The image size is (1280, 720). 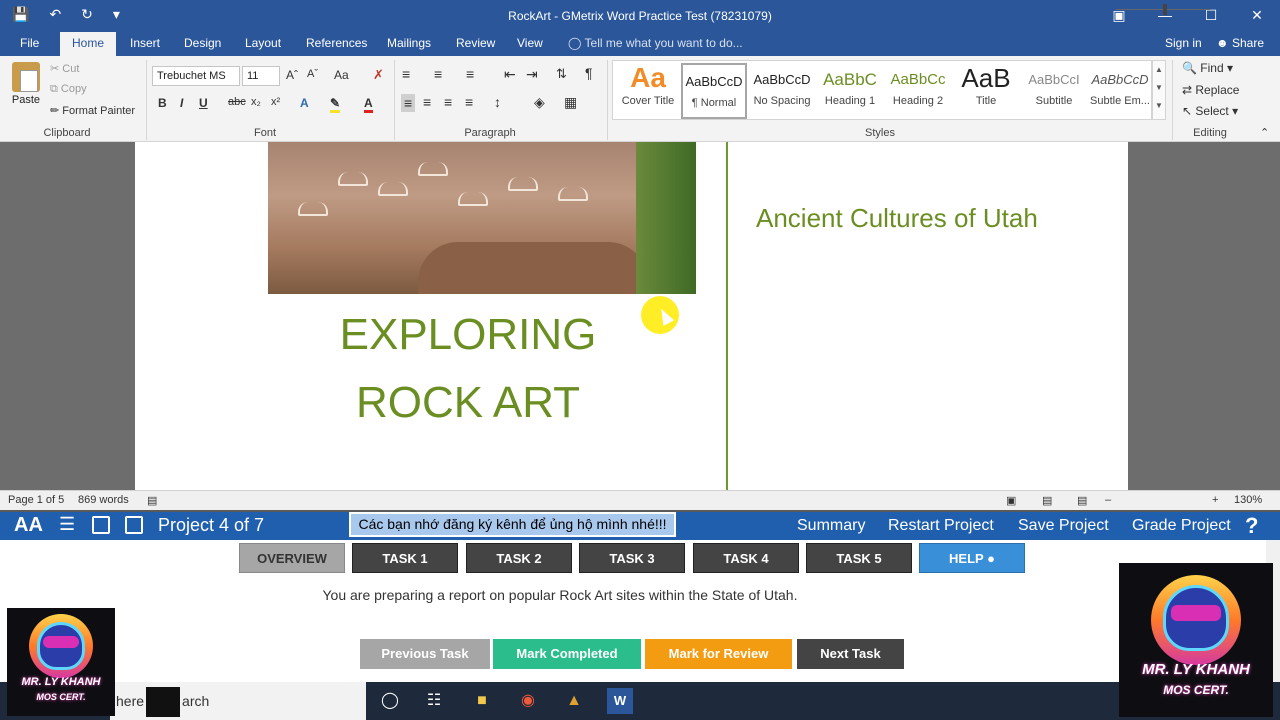 I want to click on replace-button: ⇄ Replace, so click(x=1210, y=90).